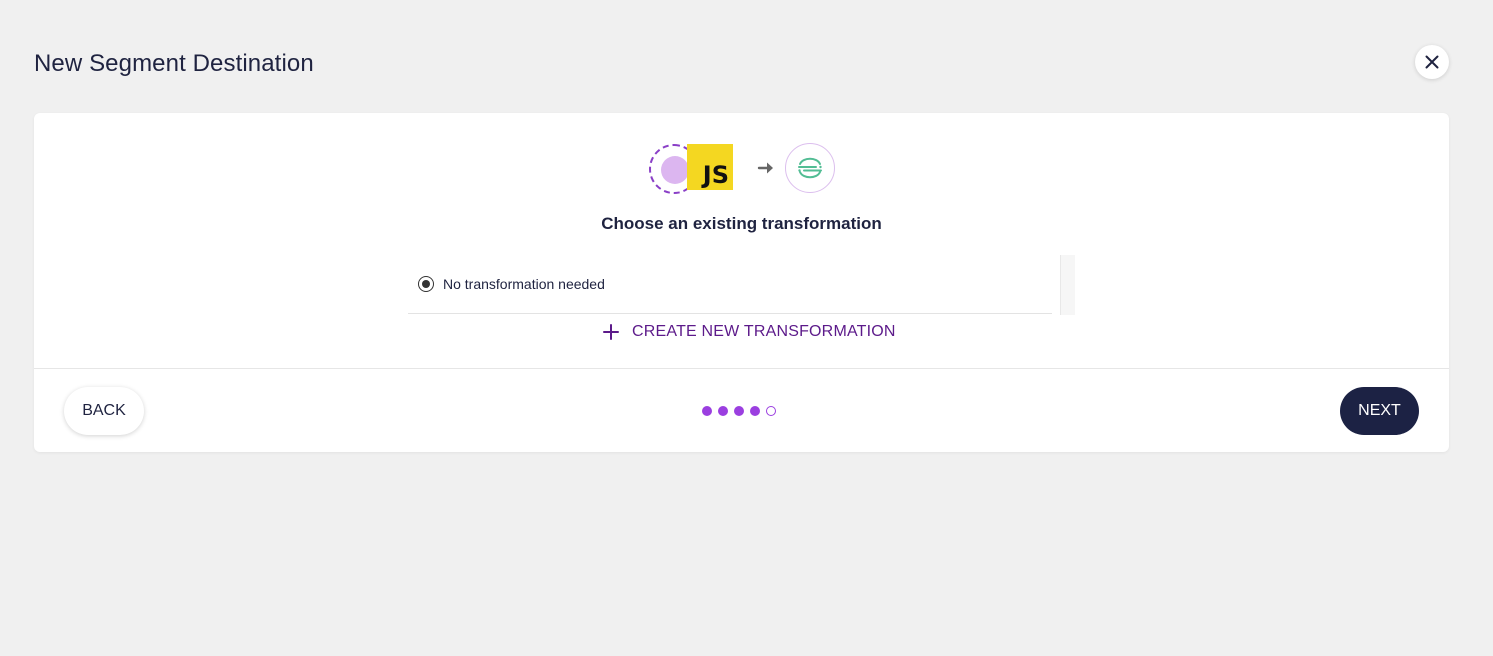 The width and height of the screenshot is (1493, 656). What do you see at coordinates (426, 284) in the screenshot?
I see `radio-selected` at bounding box center [426, 284].